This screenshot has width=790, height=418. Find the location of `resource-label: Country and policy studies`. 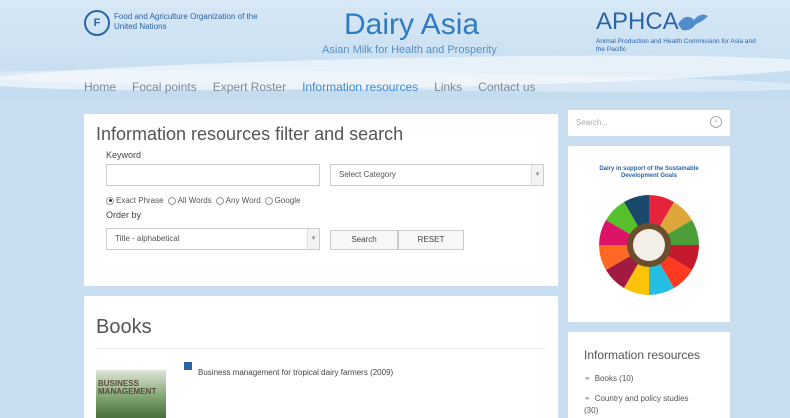

resource-label: Country and policy studies is located at coordinates (641, 398).